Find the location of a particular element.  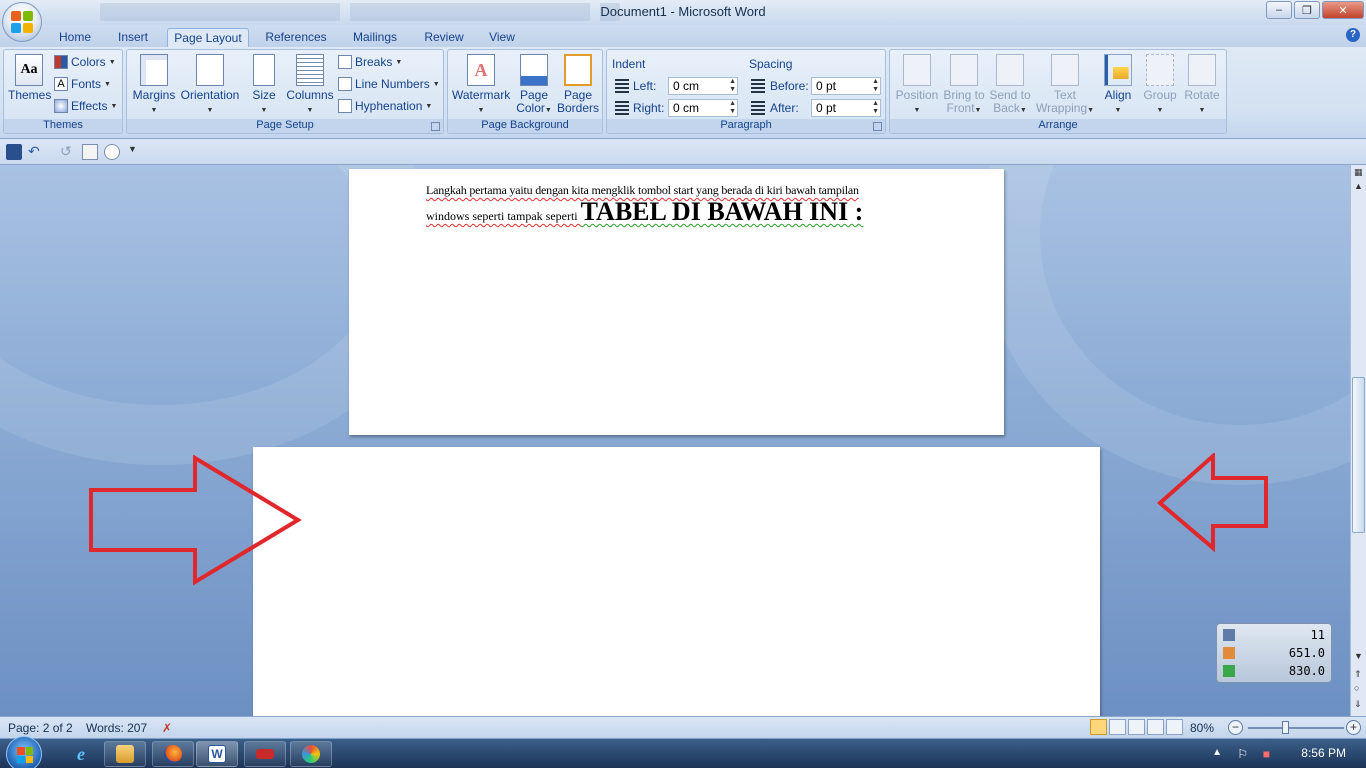

line-numbers-icon is located at coordinates (345, 84).